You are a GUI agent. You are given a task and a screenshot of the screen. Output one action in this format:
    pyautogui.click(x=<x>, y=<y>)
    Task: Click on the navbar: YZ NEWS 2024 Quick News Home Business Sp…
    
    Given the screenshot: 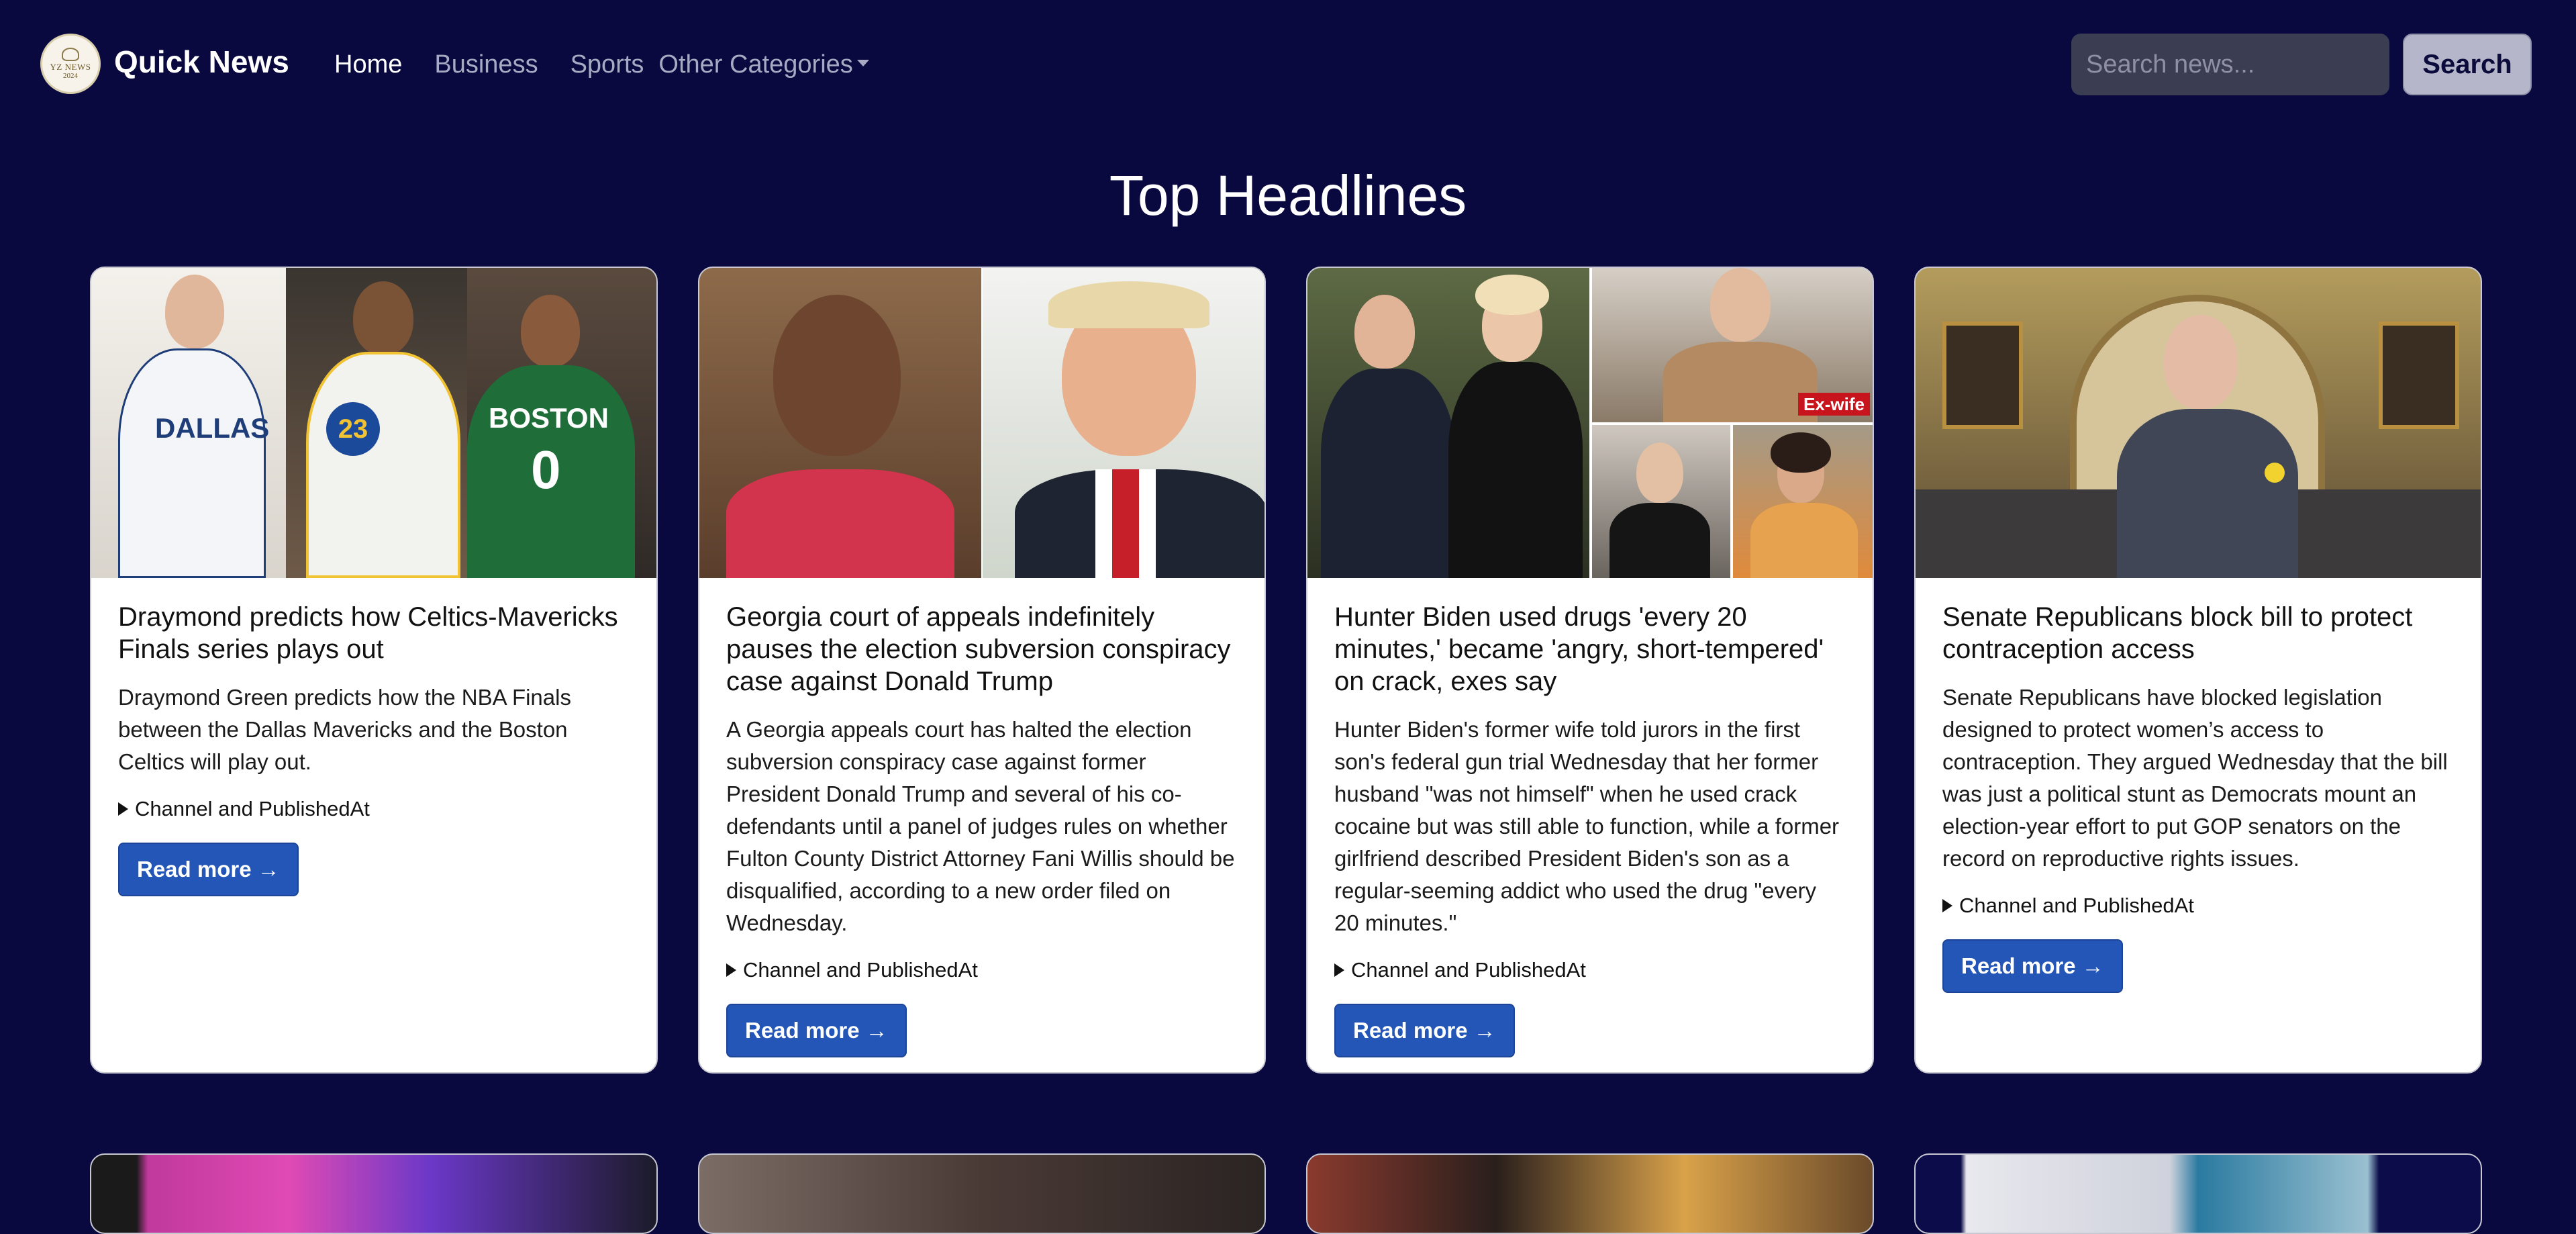 What is the action you would take?
    pyautogui.click(x=1288, y=64)
    